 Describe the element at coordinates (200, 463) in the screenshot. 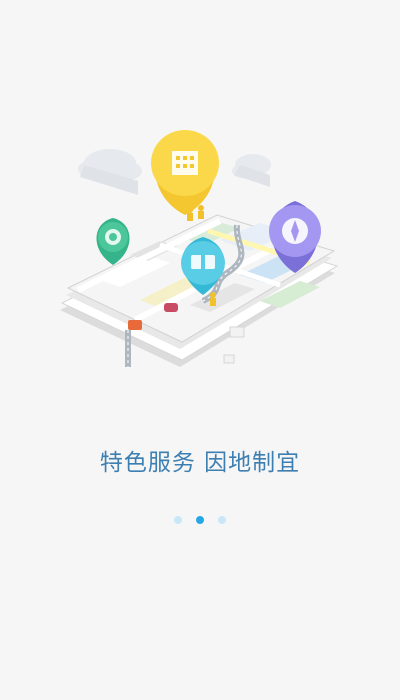

I see `onboarding-slogan: 特色服务 因地制宜` at that location.